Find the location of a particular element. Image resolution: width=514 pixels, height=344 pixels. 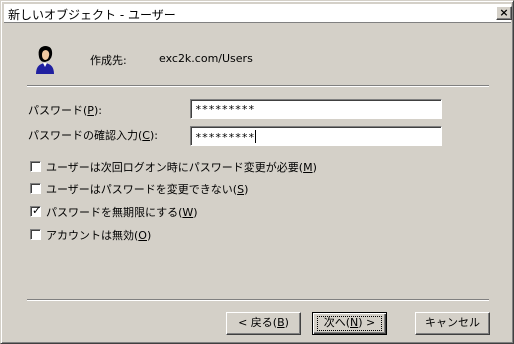

confirm-password-field: ********* is located at coordinates (316, 136).